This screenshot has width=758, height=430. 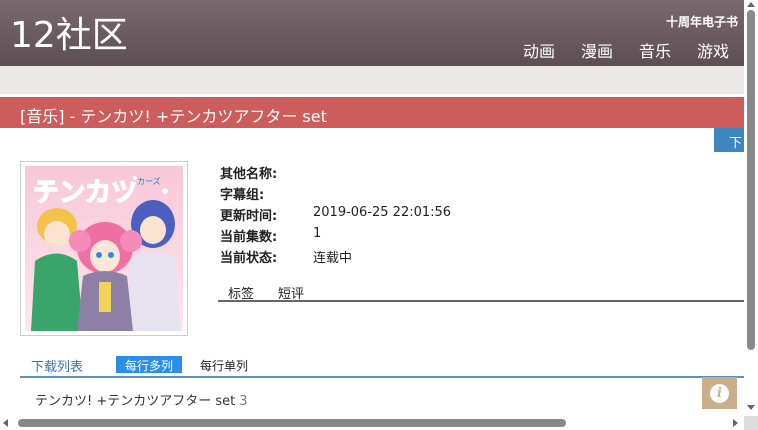 I want to click on page-title-bar: [音乐] - テンカツ! +テンカツアフター set, so click(x=372, y=112).